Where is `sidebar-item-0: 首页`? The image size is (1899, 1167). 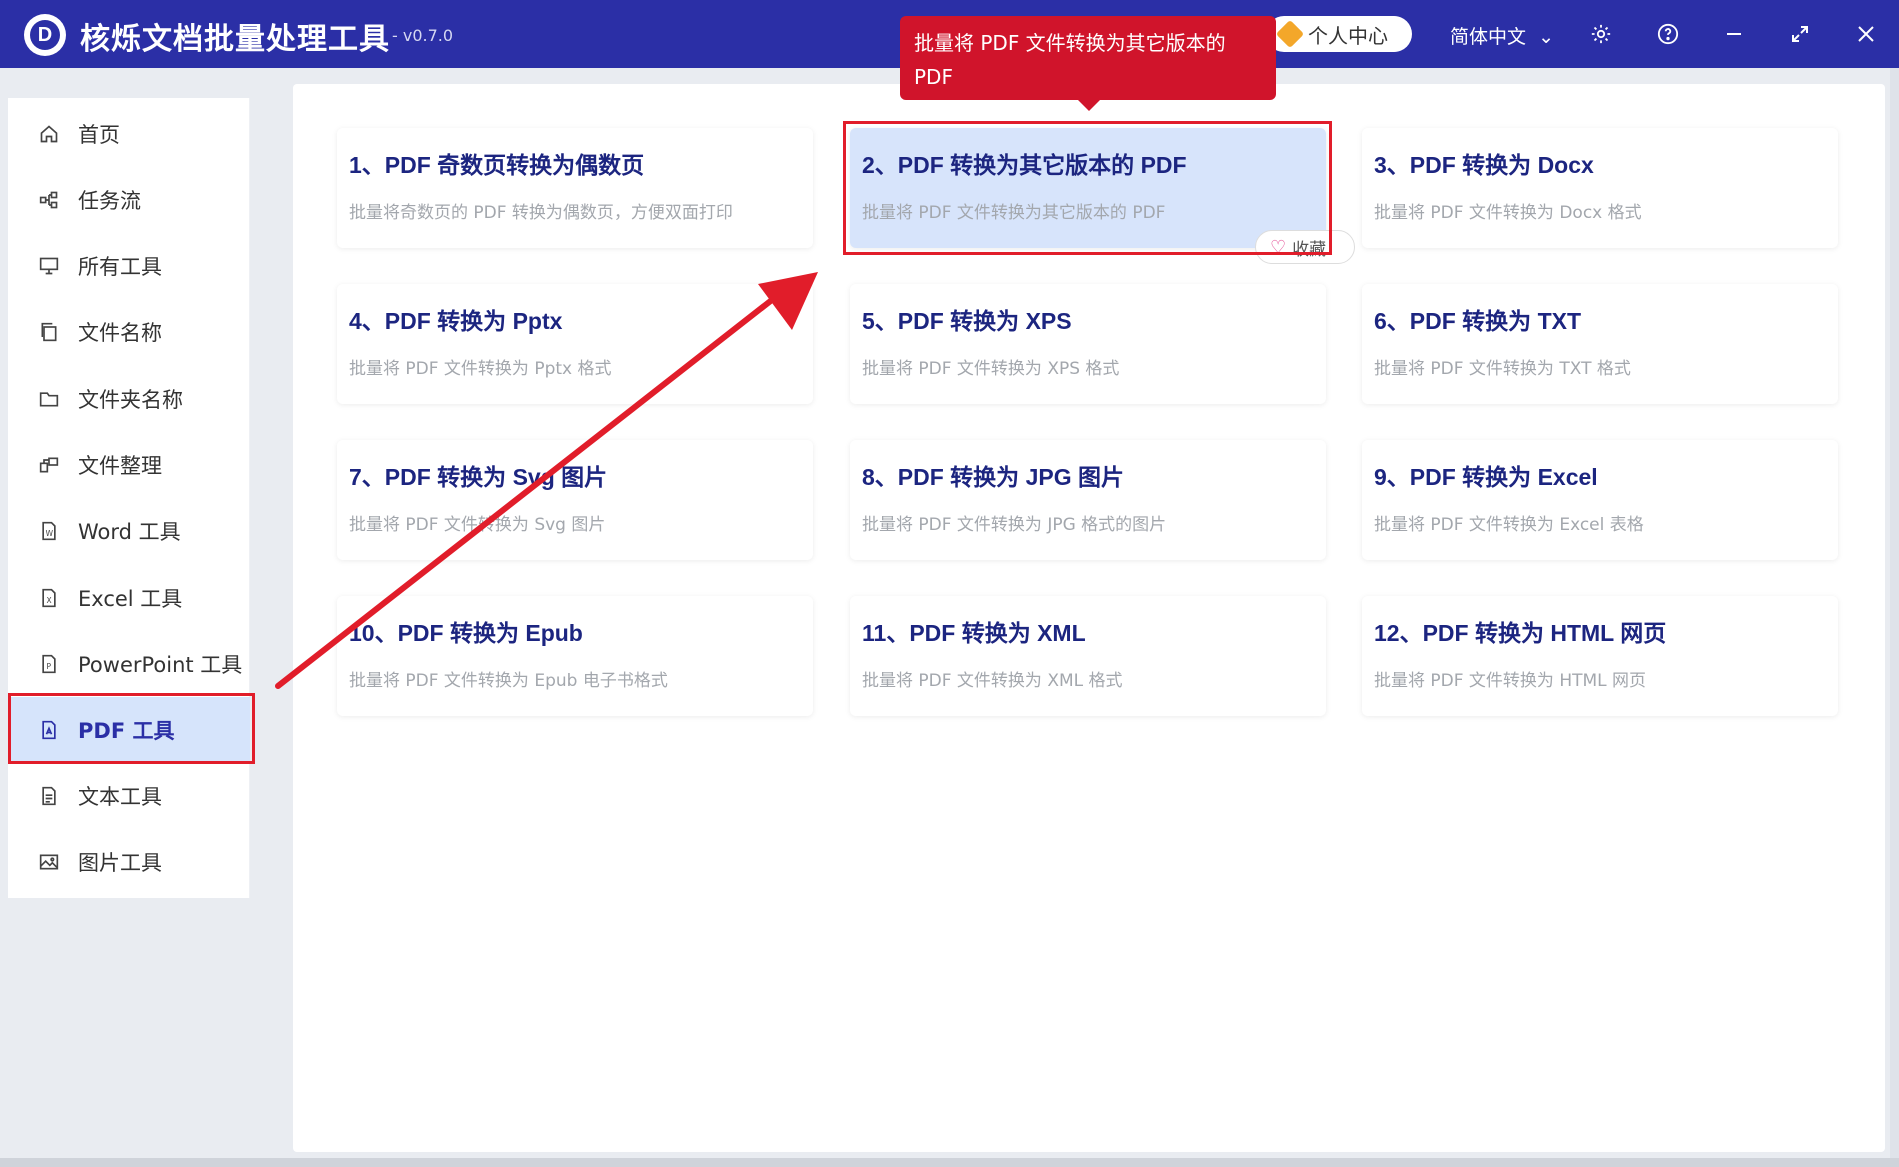
sidebar-item-0: 首页 is located at coordinates (129, 134).